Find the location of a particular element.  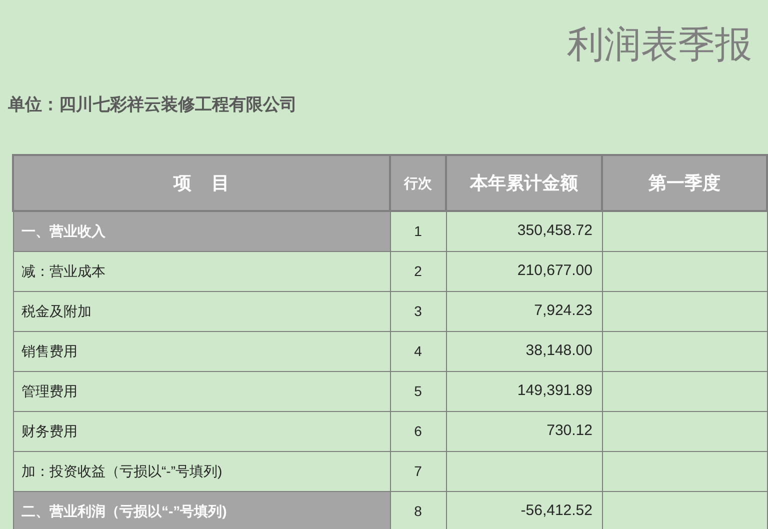

item-cell: 加：投资收益（亏损以“-”号填列) is located at coordinates (201, 471).